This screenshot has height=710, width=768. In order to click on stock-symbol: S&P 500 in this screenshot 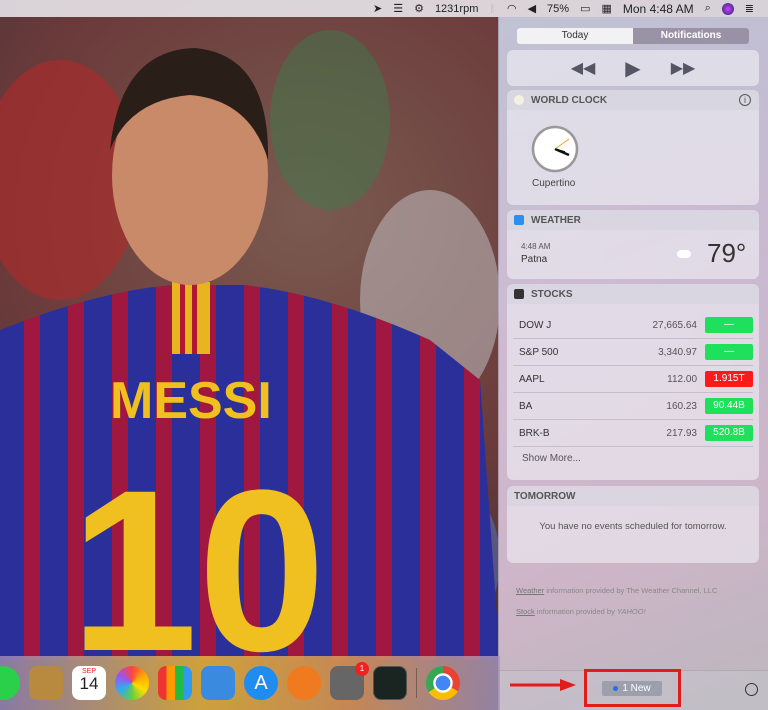, I will do `click(539, 352)`.